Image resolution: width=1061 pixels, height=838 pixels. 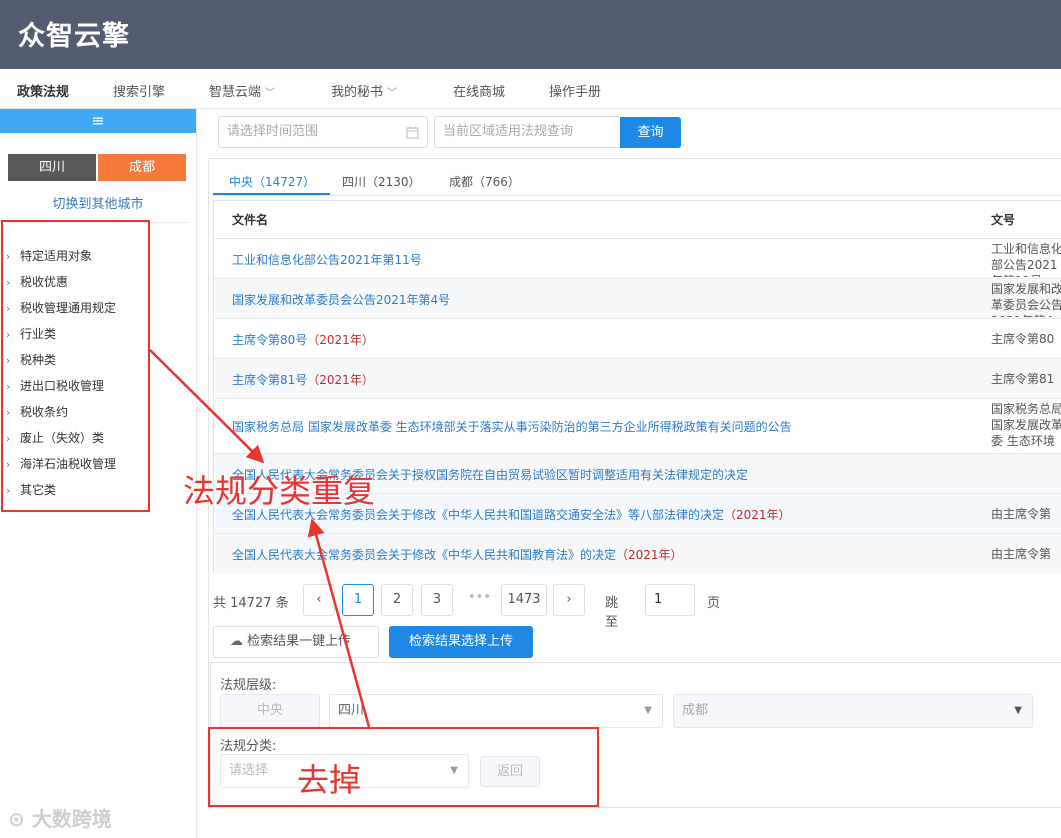 I want to click on annotation-arrows, so click(x=260, y=538).